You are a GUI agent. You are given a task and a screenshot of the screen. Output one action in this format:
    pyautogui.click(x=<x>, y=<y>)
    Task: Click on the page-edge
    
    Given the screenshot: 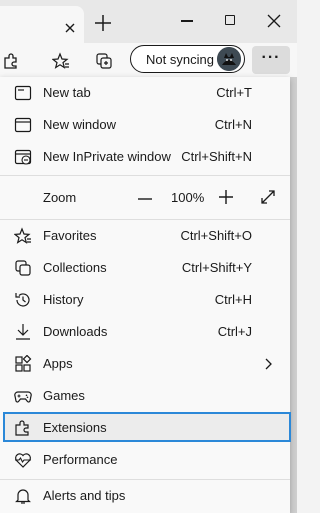 What is the action you would take?
    pyautogui.click(x=293, y=295)
    